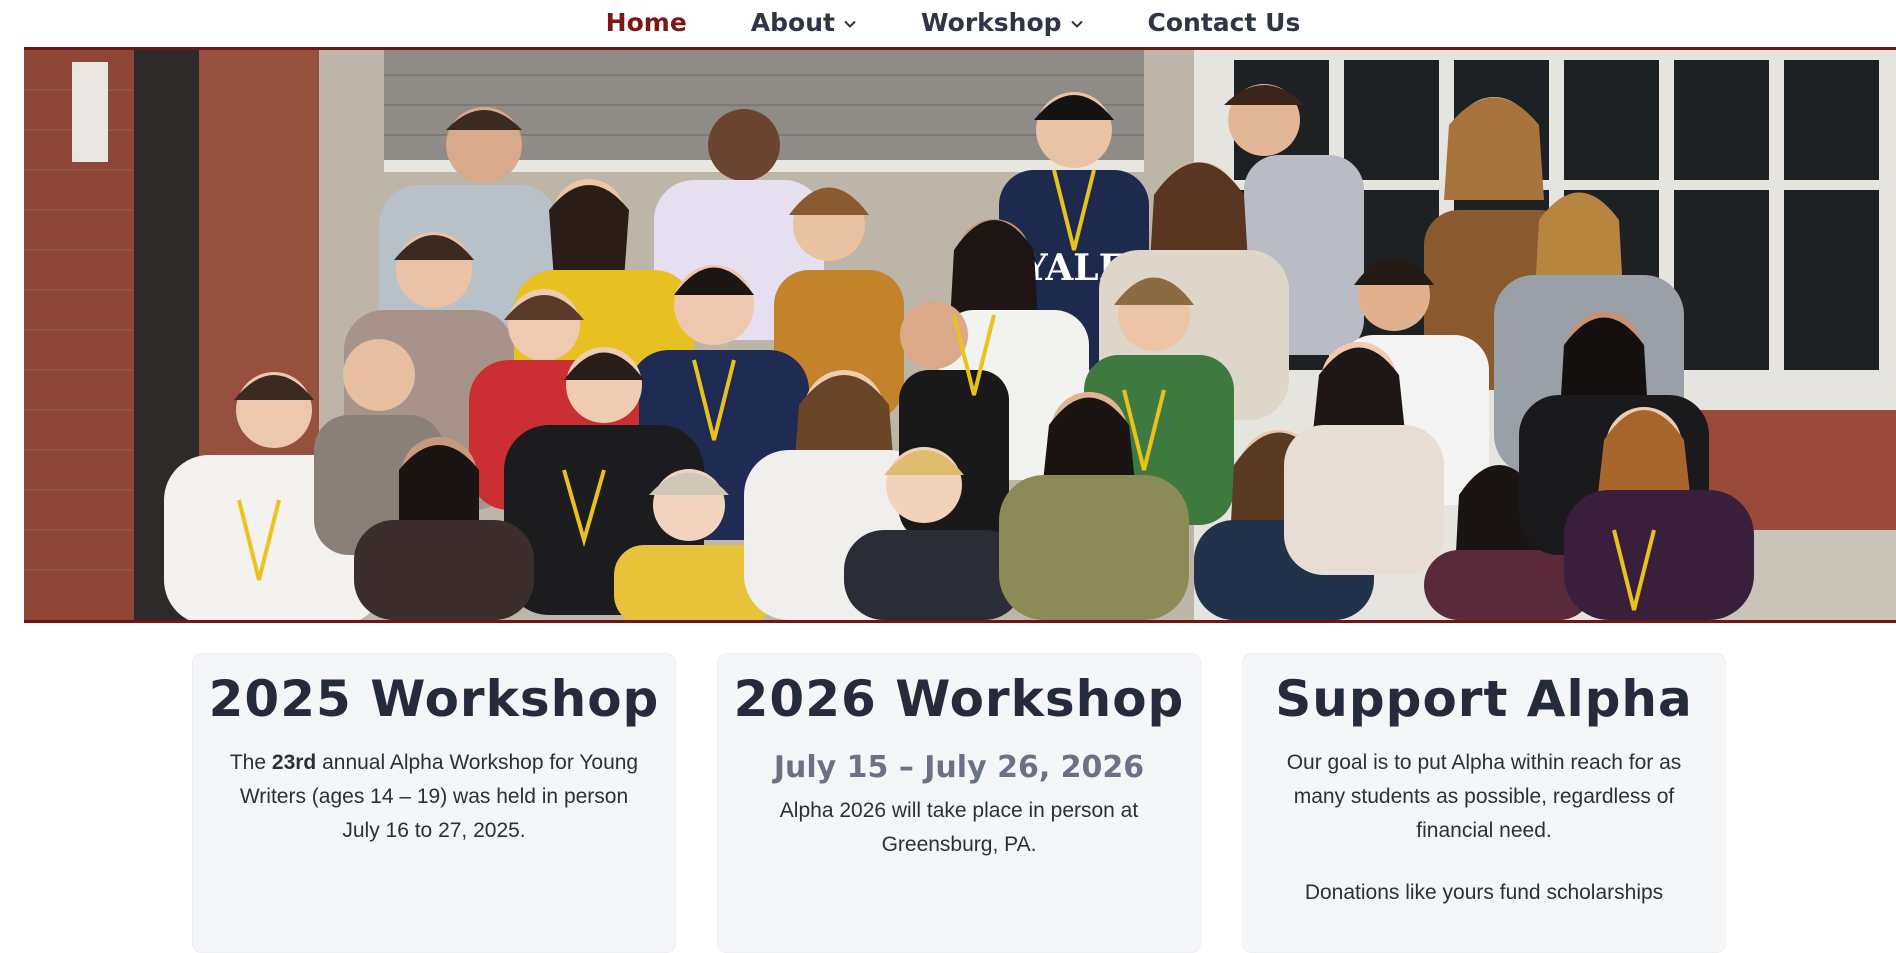  What do you see at coordinates (959, 767) in the screenshot?
I see `card-dates: July 15 – July 26, 2026` at bounding box center [959, 767].